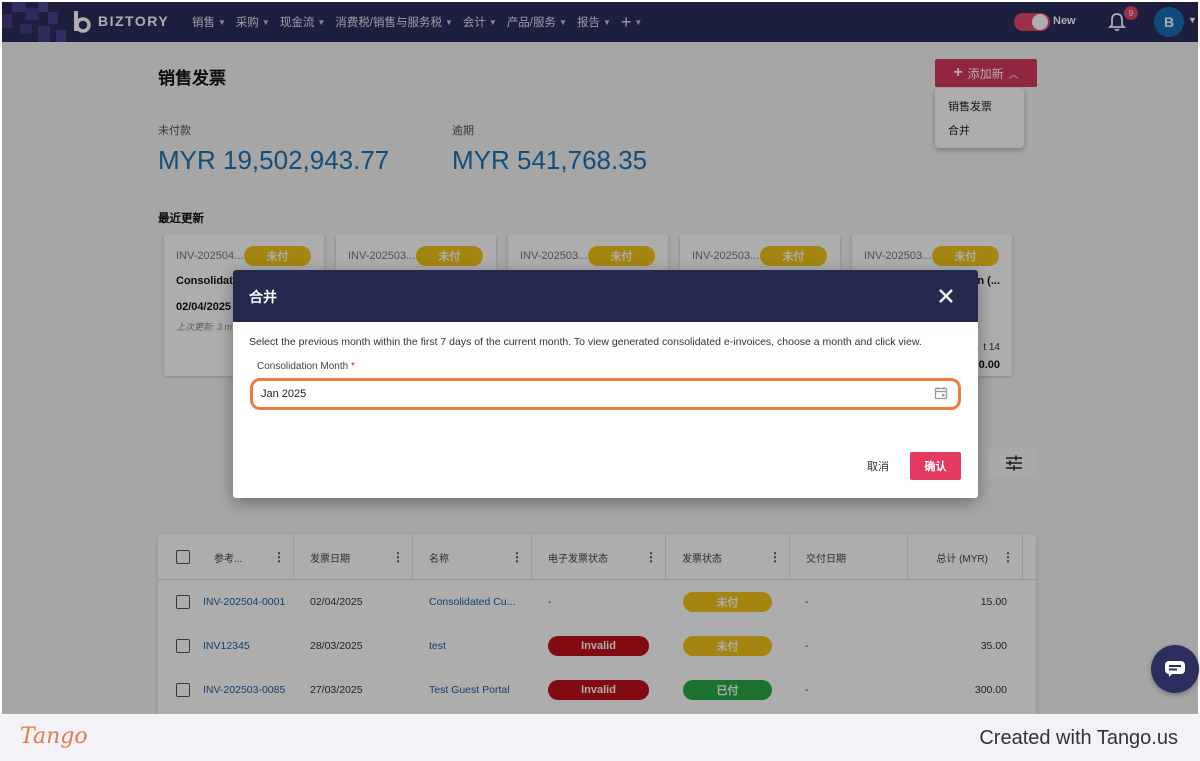 This screenshot has width=1200, height=761. I want to click on consolidation-month-input, so click(581, 394).